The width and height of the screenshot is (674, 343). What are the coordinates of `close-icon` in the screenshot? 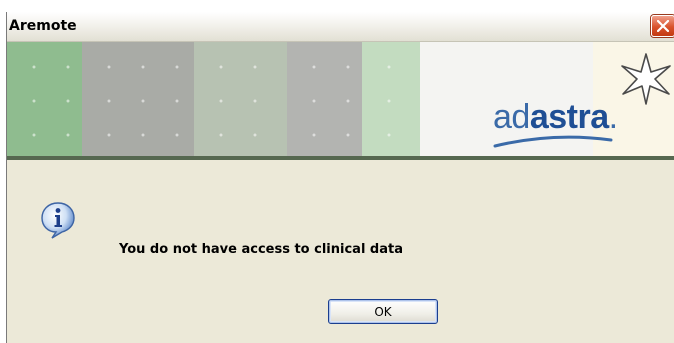 It's located at (663, 26).